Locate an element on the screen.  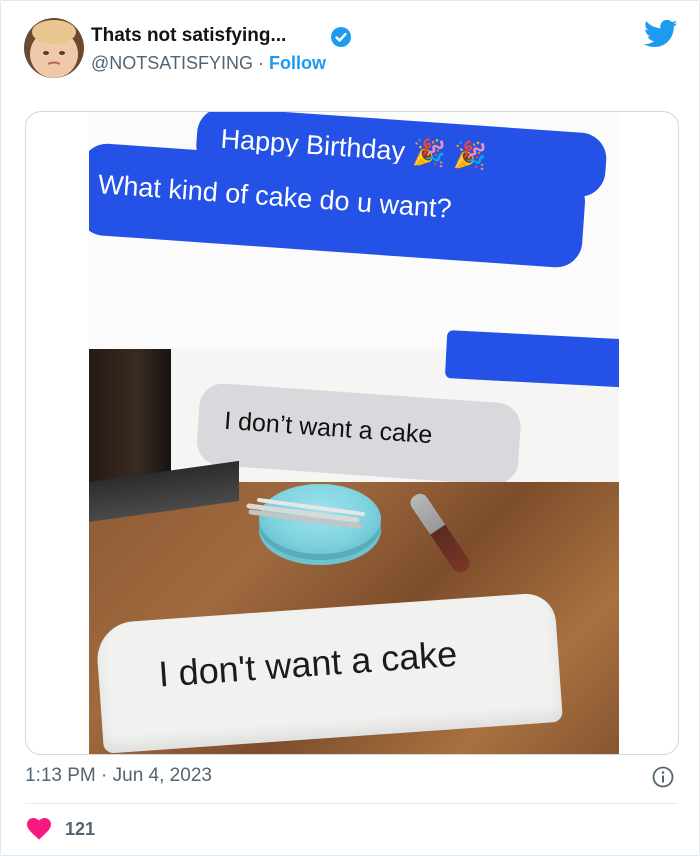
handle: @NOTSATISFYING is located at coordinates (172, 63).